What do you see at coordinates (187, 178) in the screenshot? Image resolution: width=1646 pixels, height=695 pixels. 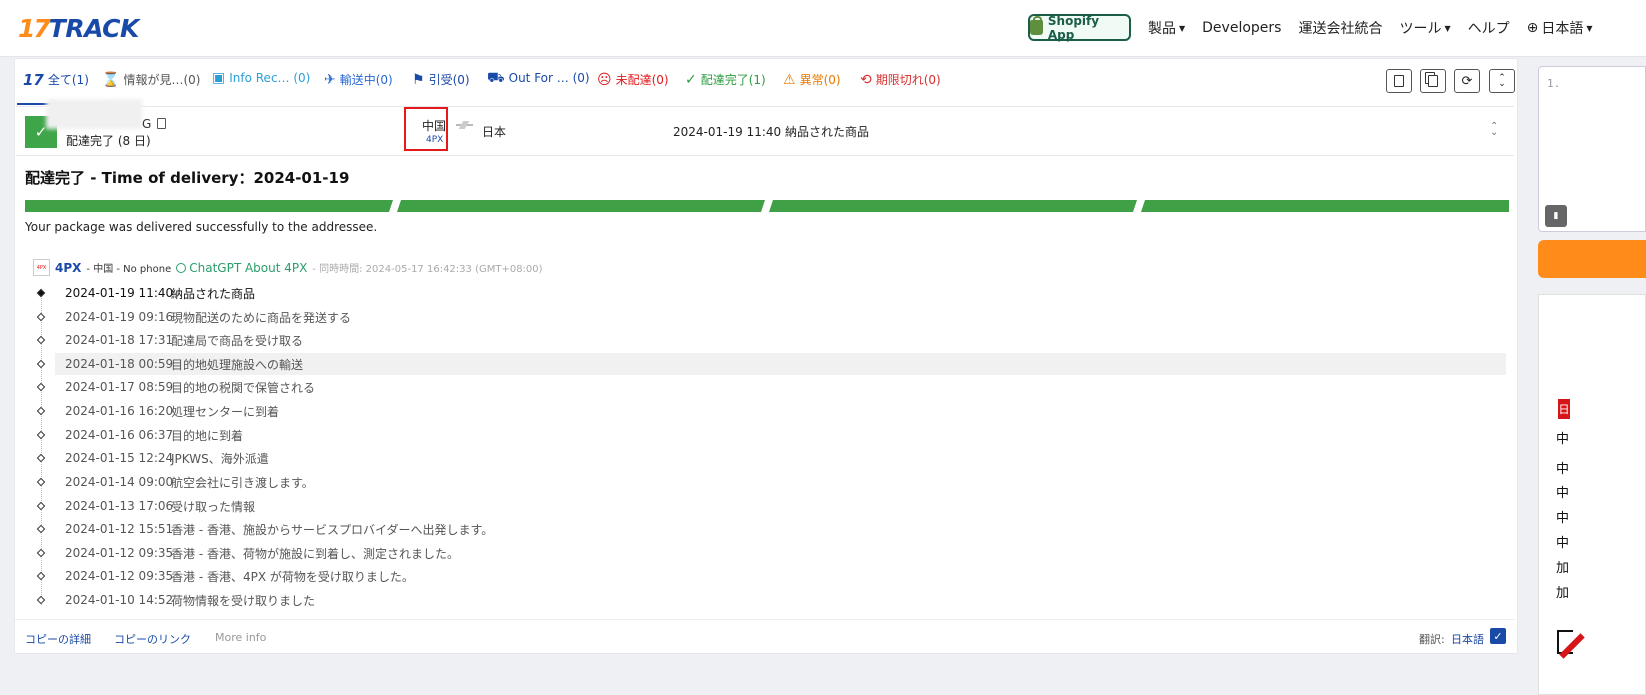 I see `delivery-title: 配達完了 - Time of delivery：2024-01-19` at bounding box center [187, 178].